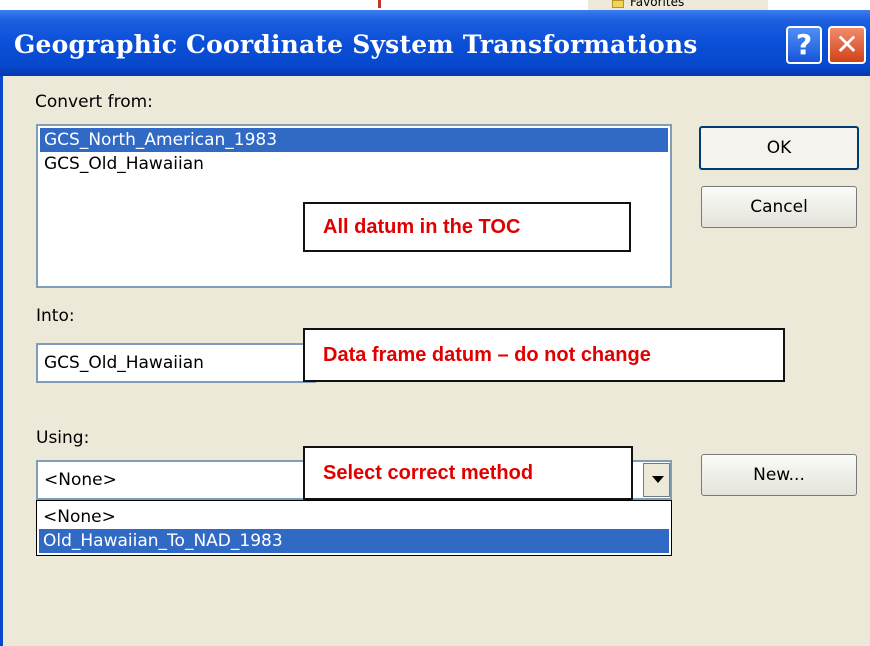 The width and height of the screenshot is (870, 646). I want to click on into-label: Into:, so click(55, 316).